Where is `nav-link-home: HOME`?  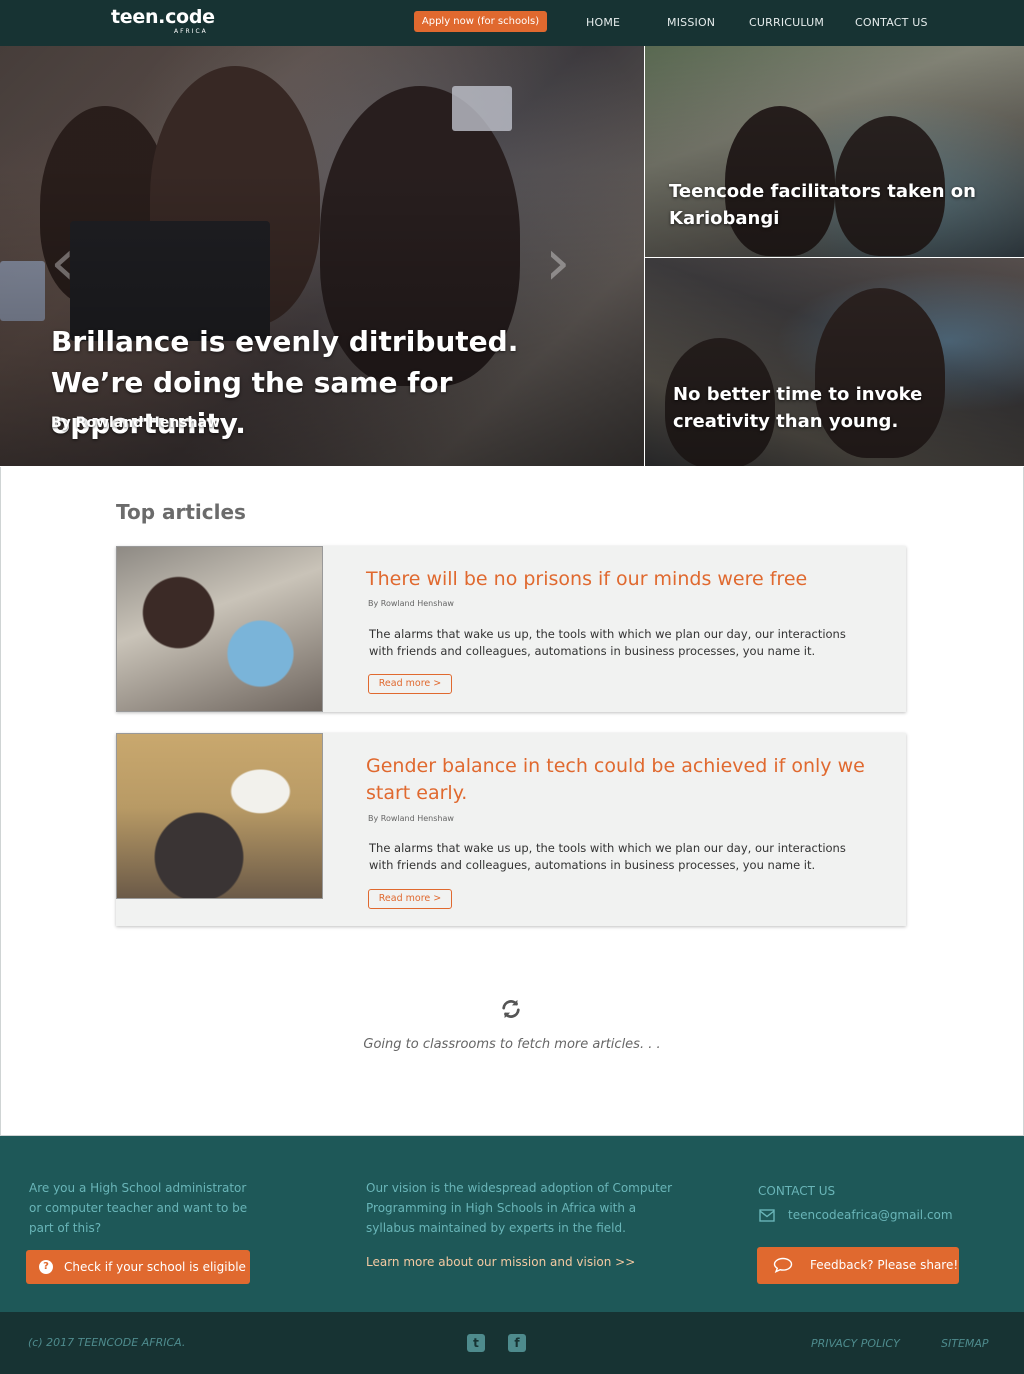
nav-link-home: HOME is located at coordinates (603, 22).